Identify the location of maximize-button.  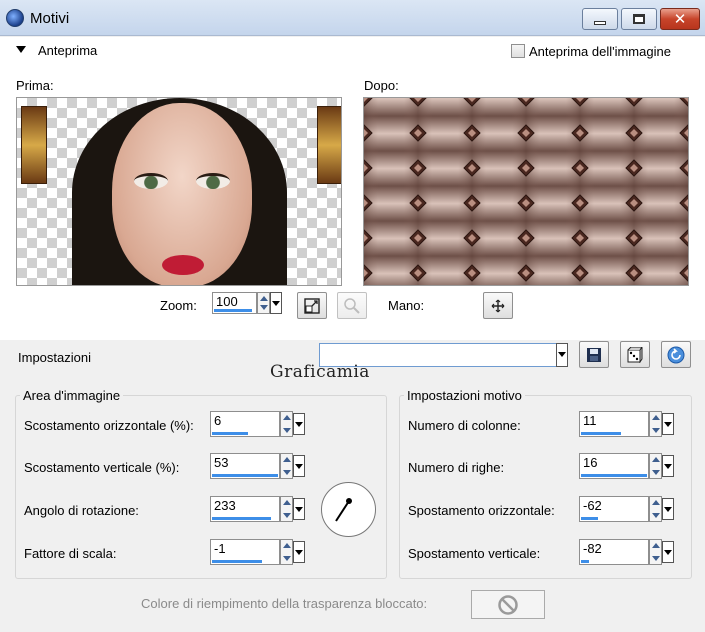
(639, 19).